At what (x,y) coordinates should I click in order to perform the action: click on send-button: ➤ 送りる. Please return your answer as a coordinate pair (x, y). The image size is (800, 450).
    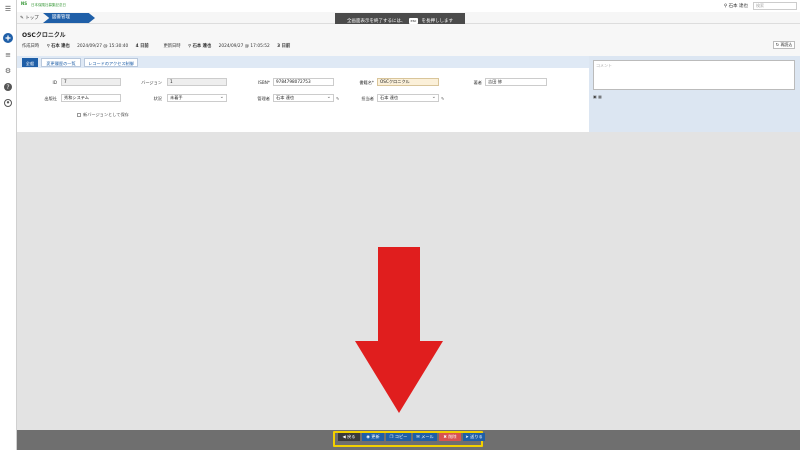
    Looking at the image, I should click on (474, 437).